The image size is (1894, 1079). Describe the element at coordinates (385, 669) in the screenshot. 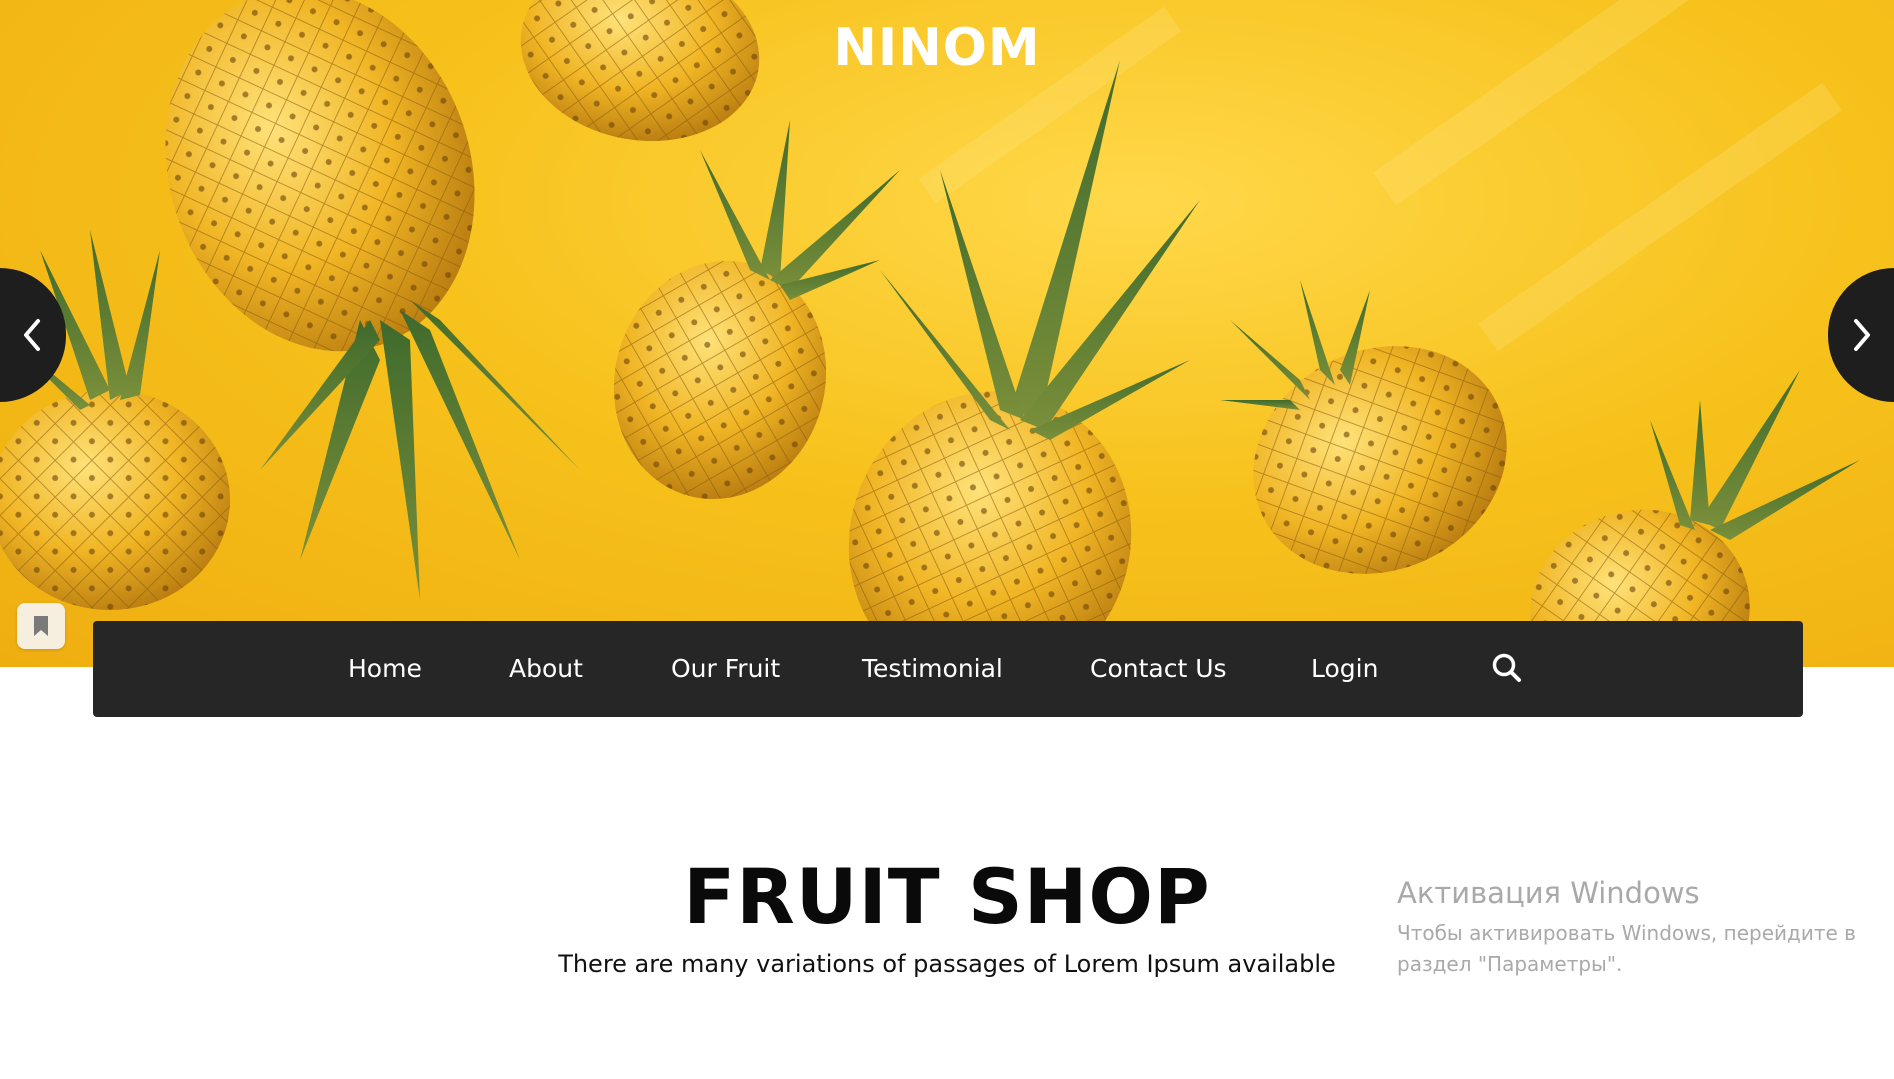

I see `nav-item-home: Home` at that location.